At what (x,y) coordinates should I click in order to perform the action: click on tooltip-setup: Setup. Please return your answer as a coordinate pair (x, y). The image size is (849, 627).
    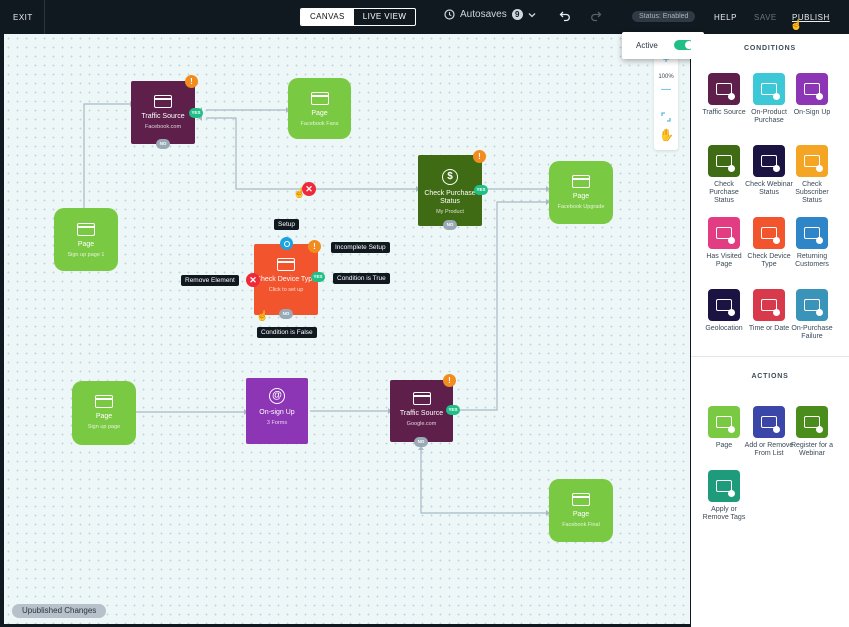
    Looking at the image, I should click on (286, 224).